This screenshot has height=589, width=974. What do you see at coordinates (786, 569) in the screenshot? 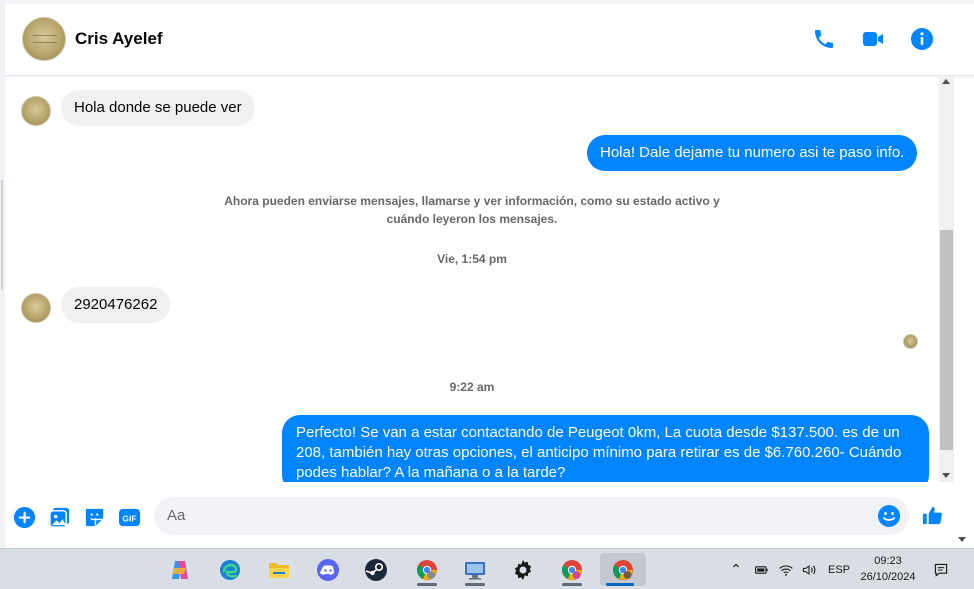
I see `wifi-icon` at bounding box center [786, 569].